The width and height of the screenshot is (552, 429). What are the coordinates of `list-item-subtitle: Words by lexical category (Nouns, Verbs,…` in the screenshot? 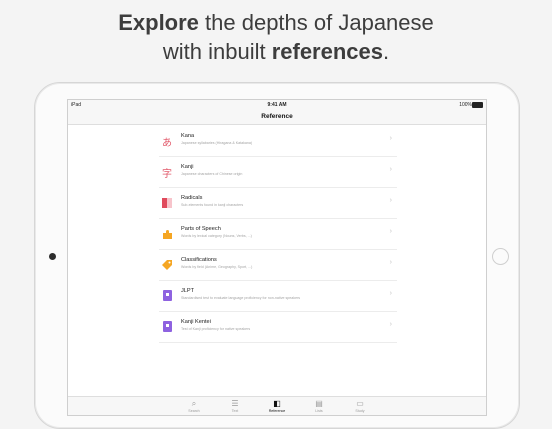 It's located at (216, 236).